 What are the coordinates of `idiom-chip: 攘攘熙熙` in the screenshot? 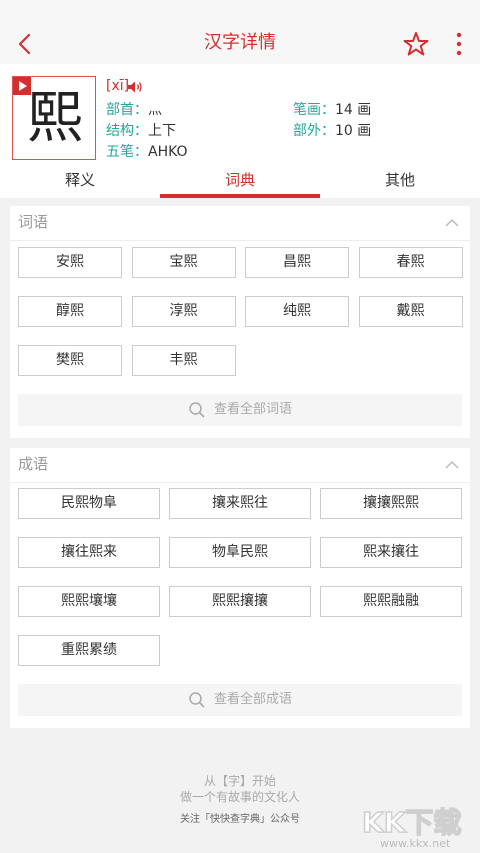 It's located at (391, 503).